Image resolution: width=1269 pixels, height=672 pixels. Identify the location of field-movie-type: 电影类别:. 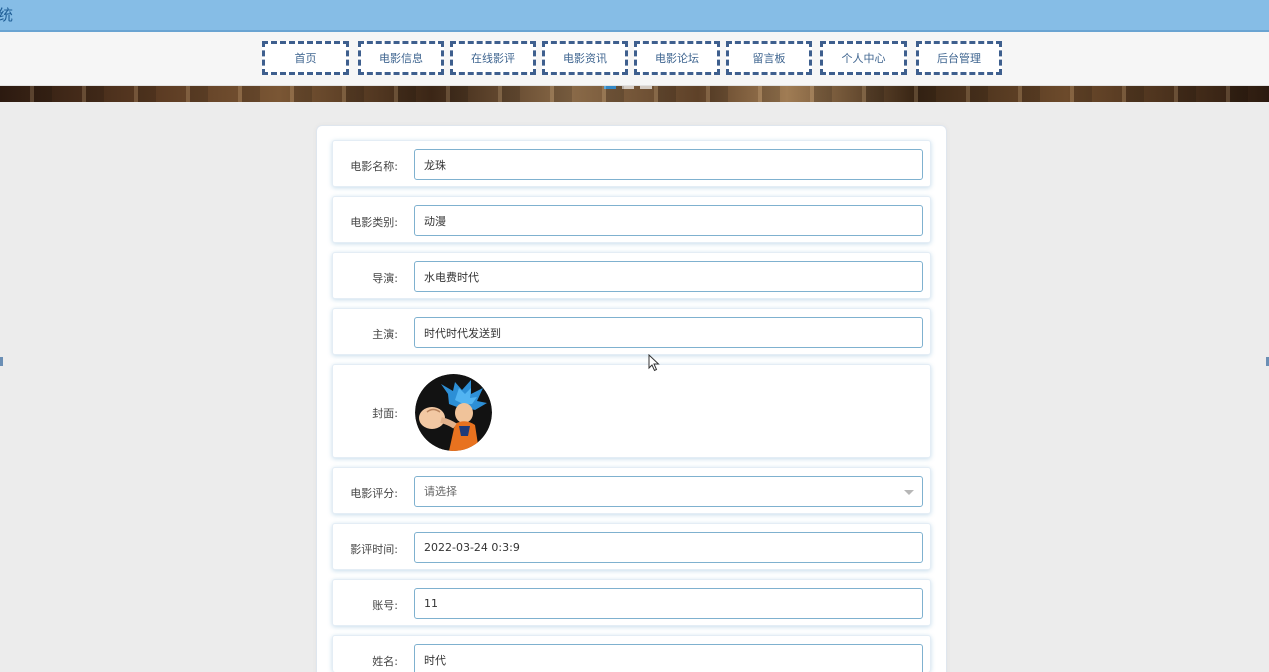
(631, 219).